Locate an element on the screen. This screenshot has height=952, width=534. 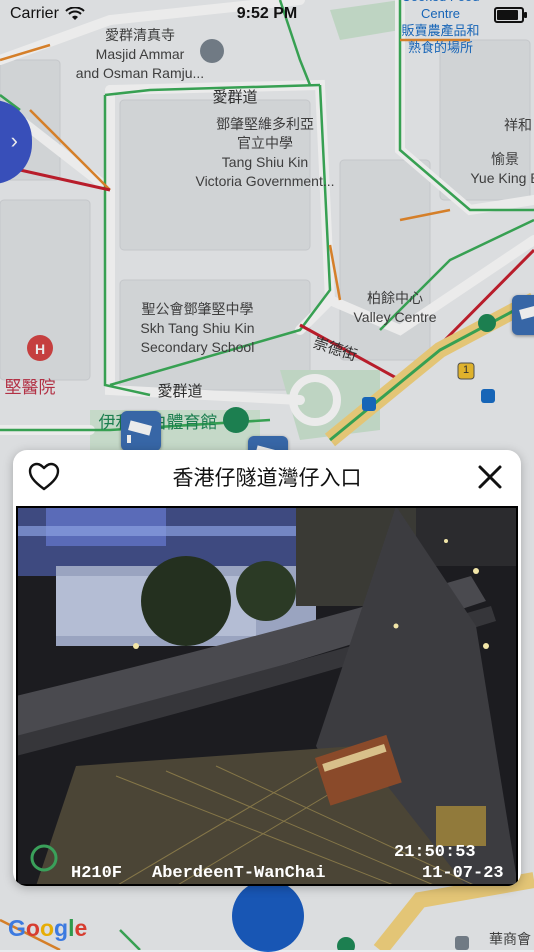
google-logo: Google is located at coordinates (48, 928).